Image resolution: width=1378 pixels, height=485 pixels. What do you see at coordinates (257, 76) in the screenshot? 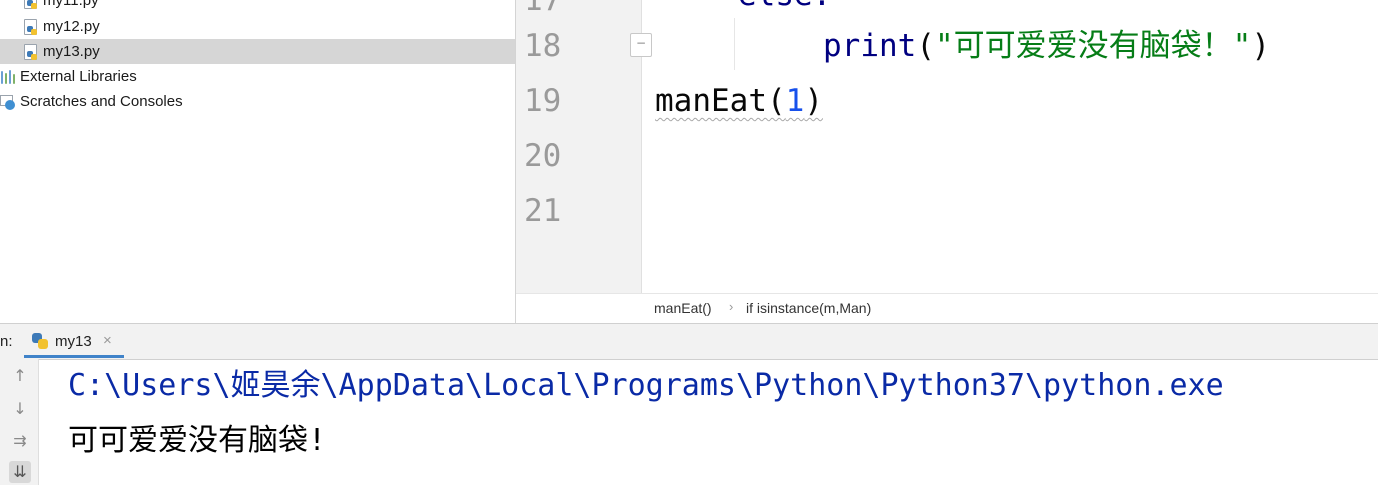
I see `tree-item-external-libraries: External Libraries` at bounding box center [257, 76].